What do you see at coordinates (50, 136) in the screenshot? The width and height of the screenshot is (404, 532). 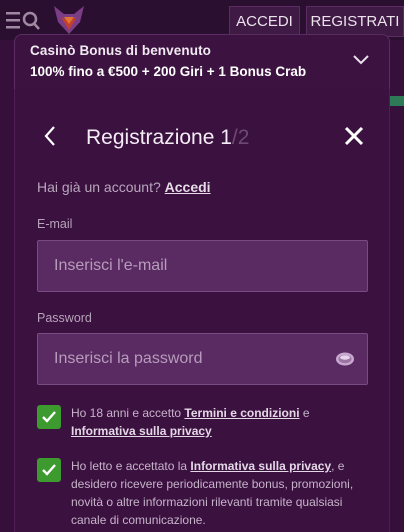 I see `chevron-left-icon` at bounding box center [50, 136].